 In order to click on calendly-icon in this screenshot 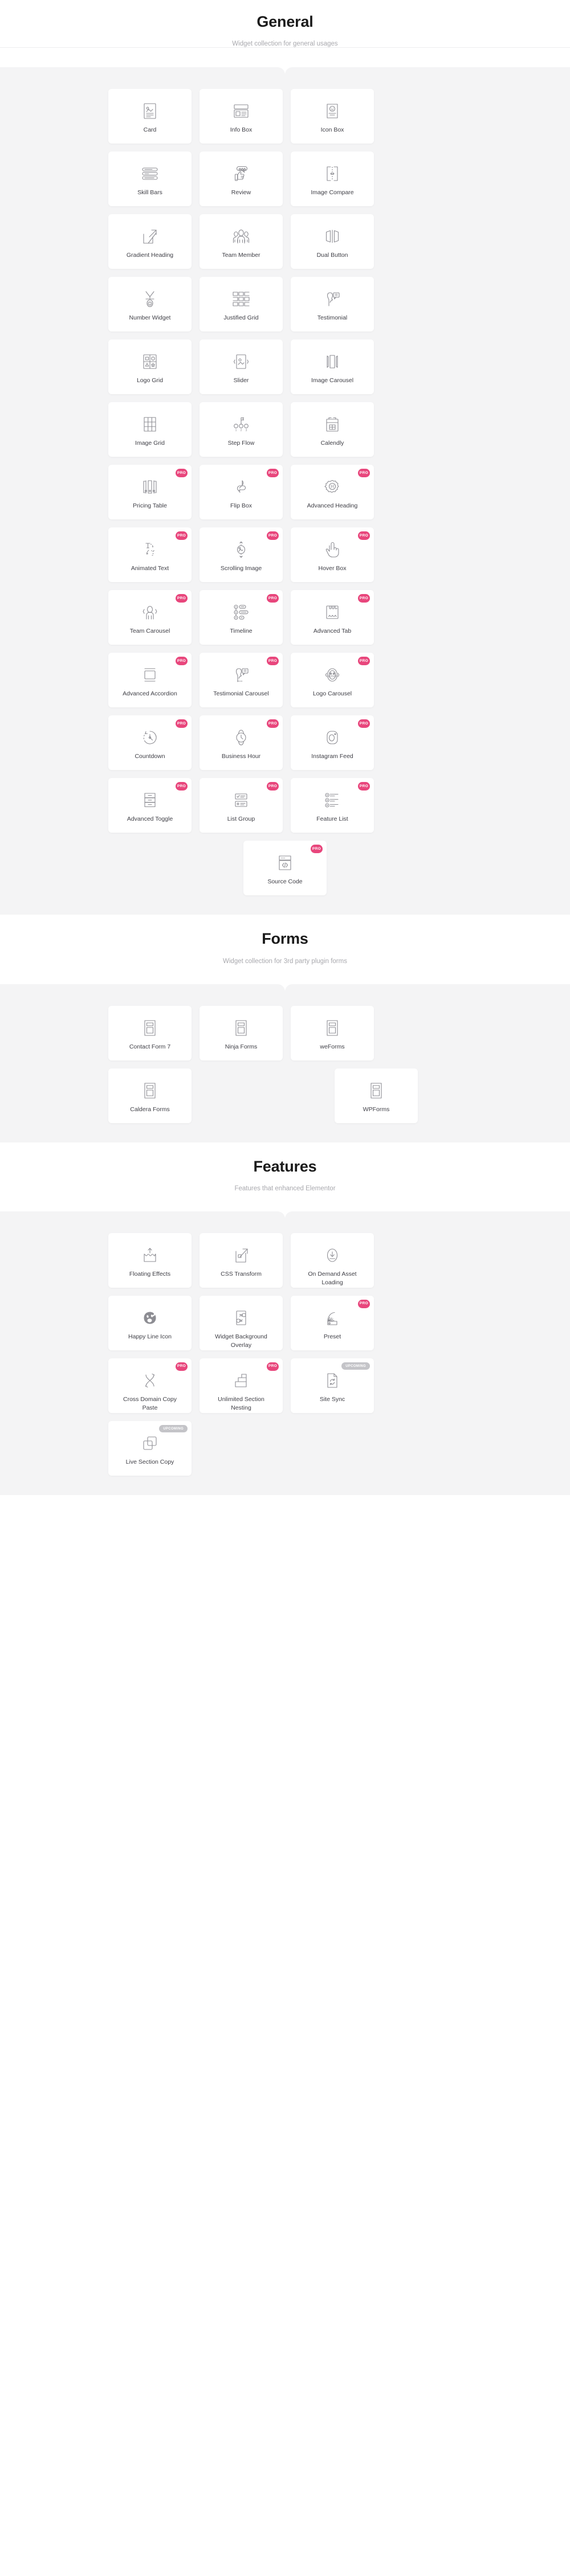, I will do `click(332, 424)`.